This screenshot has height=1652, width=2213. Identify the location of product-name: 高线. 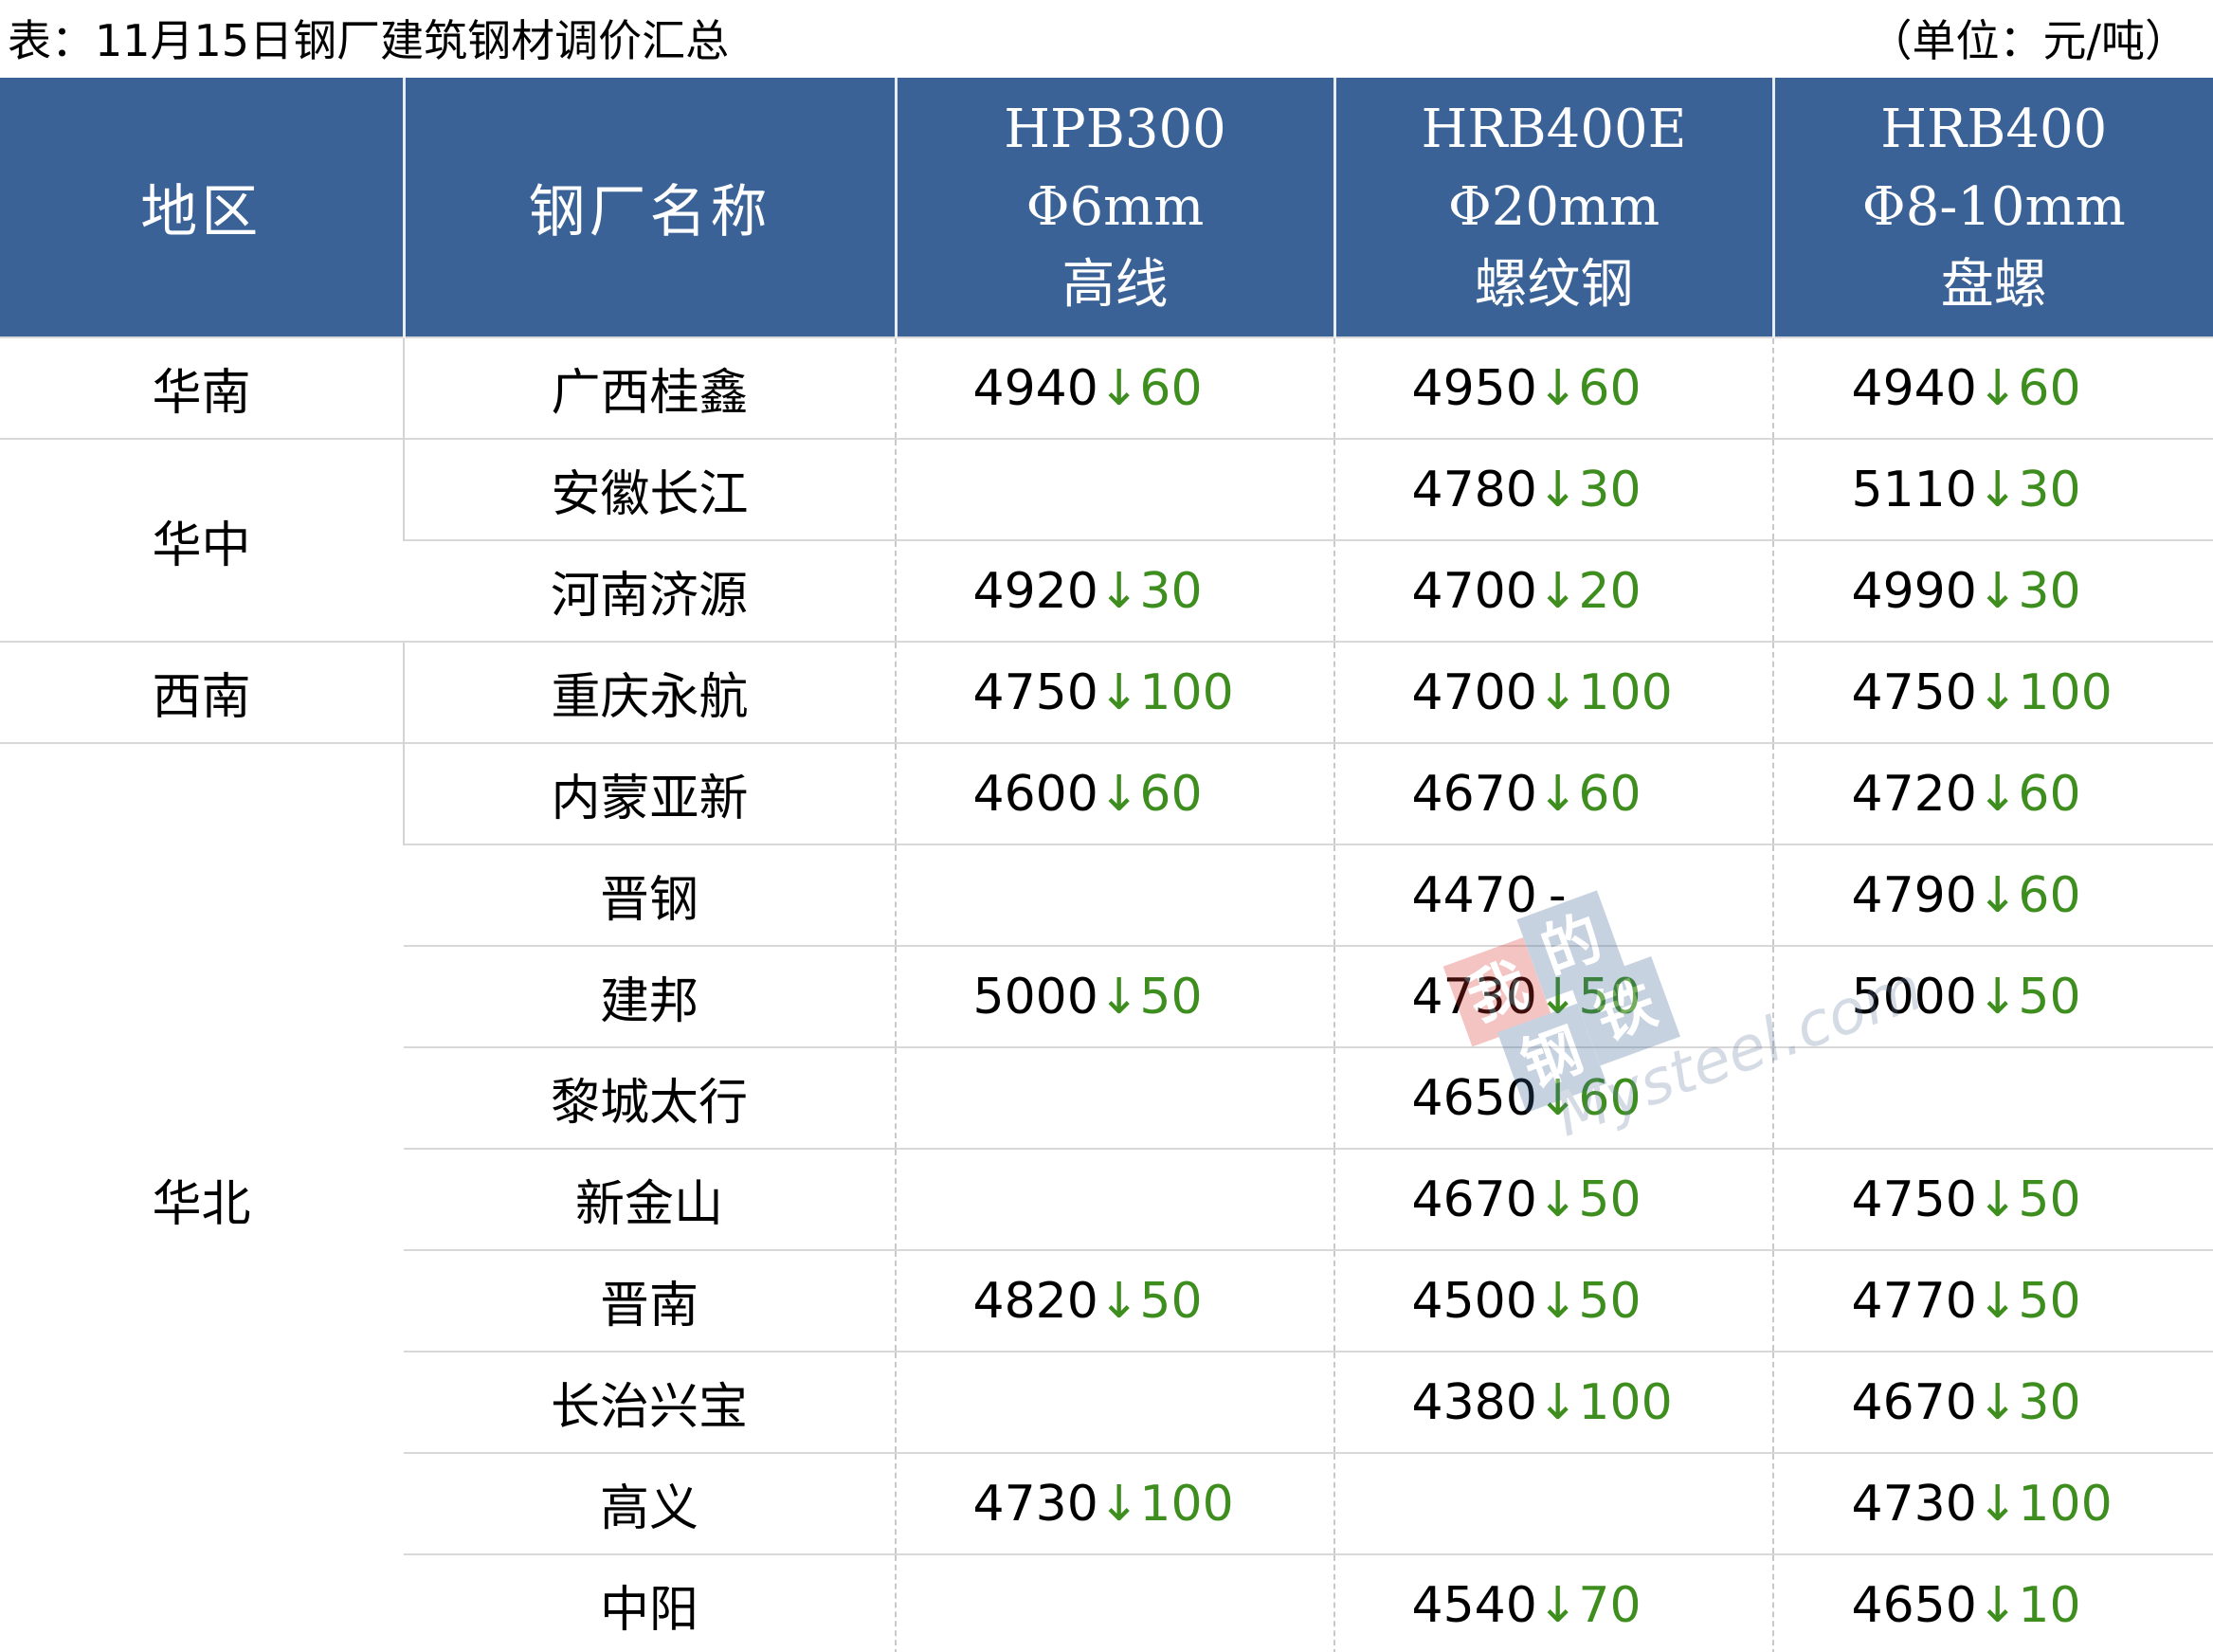
(1115, 284).